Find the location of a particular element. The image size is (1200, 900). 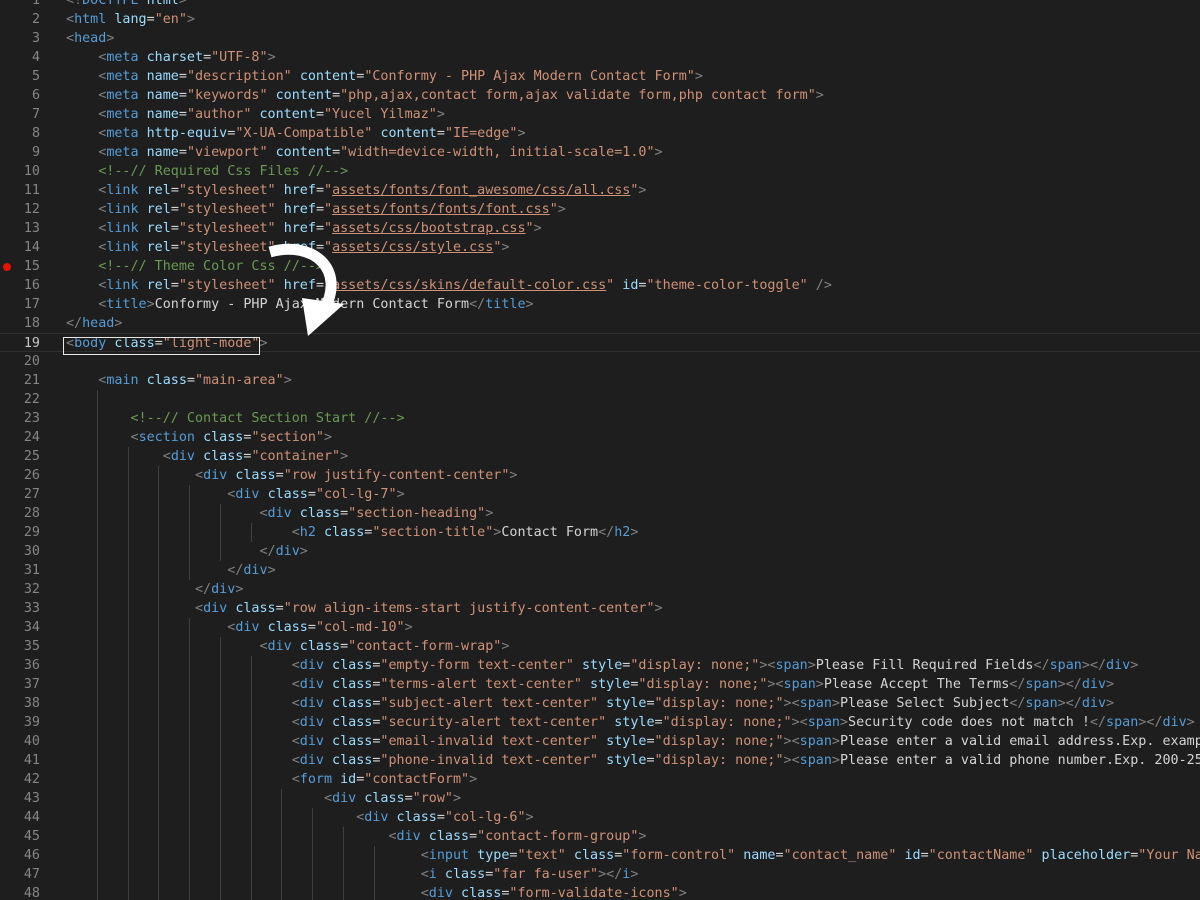

code-line: 22 is located at coordinates (600, 399).